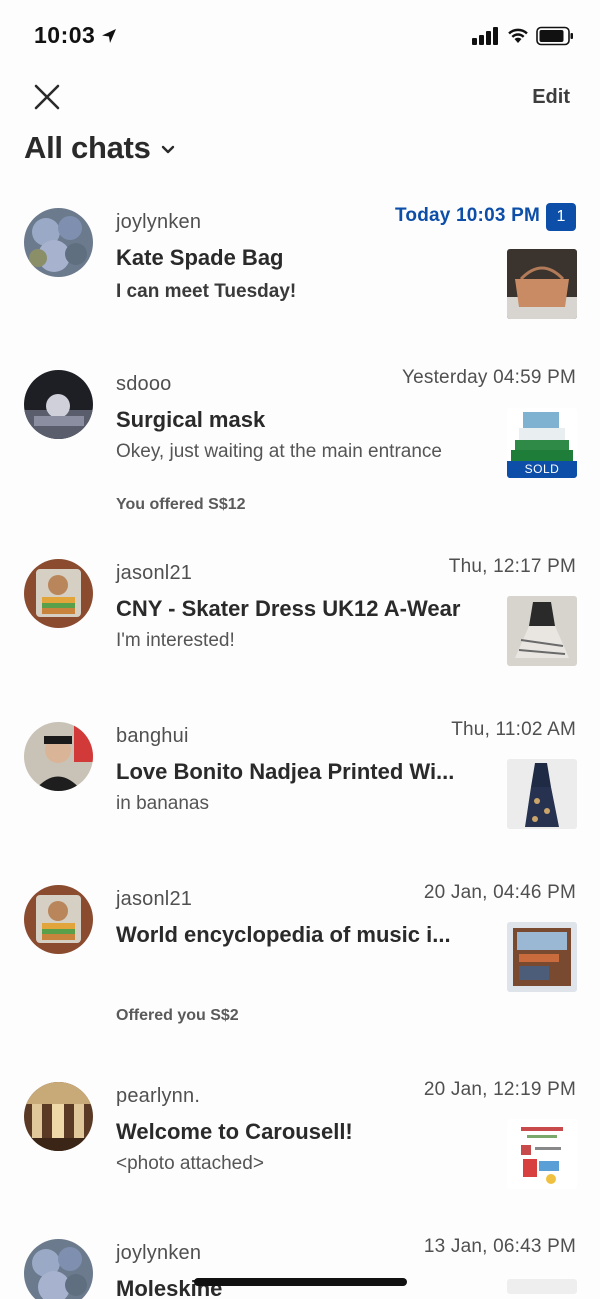  Describe the element at coordinates (234, 1131) in the screenshot. I see `item-title: Welcome to Carousell!` at that location.